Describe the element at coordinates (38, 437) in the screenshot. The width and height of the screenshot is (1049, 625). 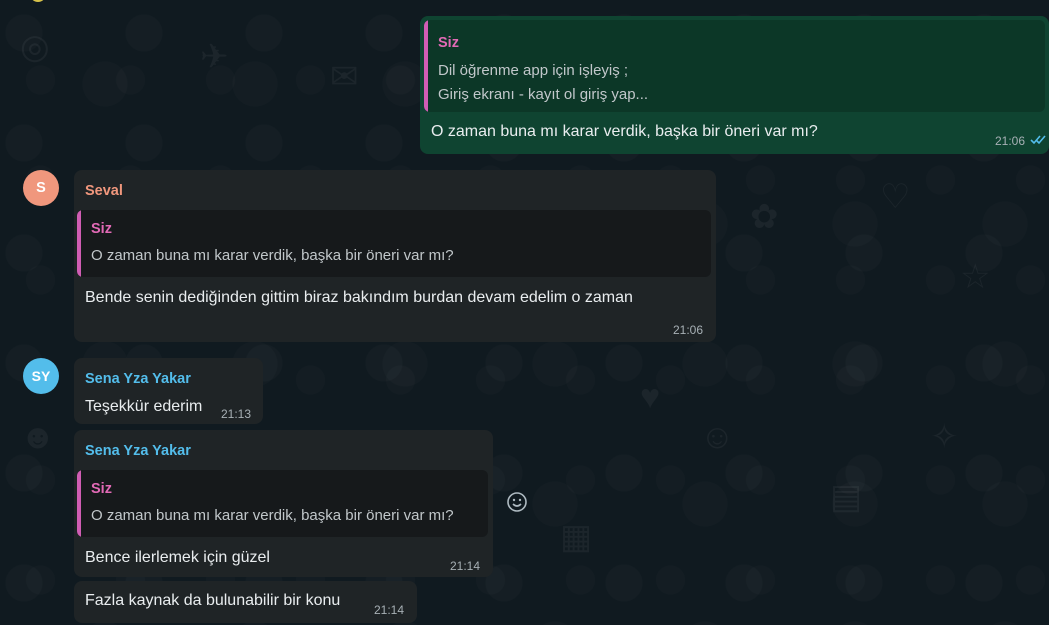
I see `wallpaper-smile-icon: ☻` at that location.